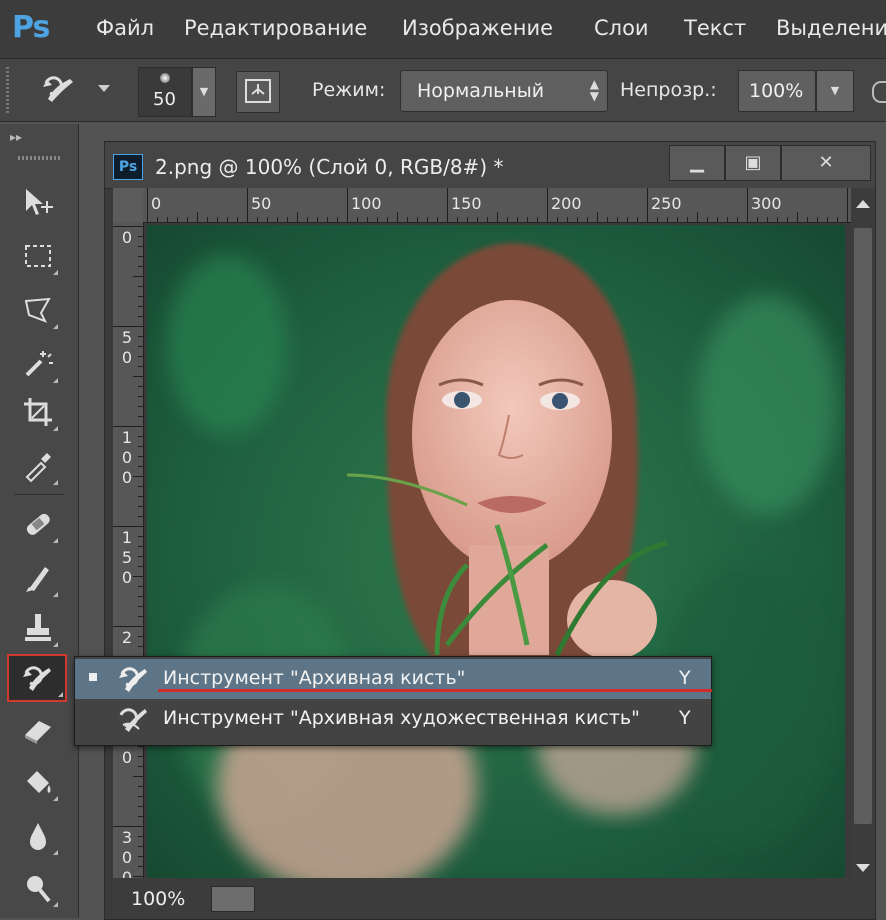  I want to click on mode-select: Нормальный ▲ ▼, so click(504, 91).